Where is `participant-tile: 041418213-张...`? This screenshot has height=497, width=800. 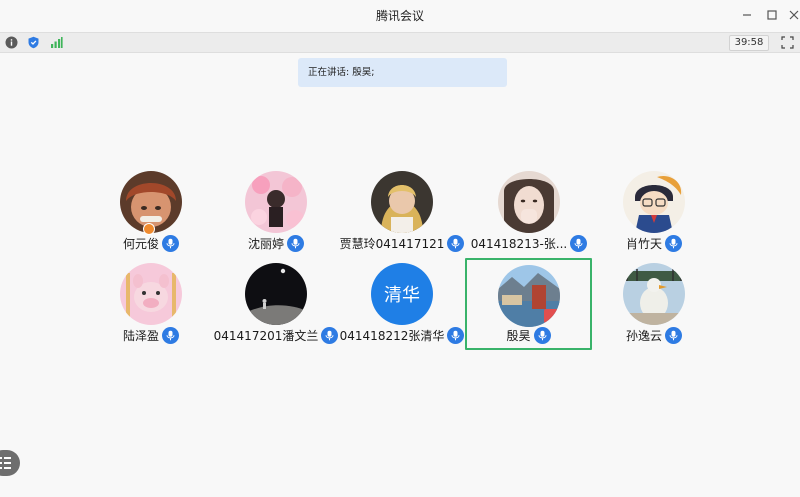
participant-tile: 041418213-张... is located at coordinates (529, 217).